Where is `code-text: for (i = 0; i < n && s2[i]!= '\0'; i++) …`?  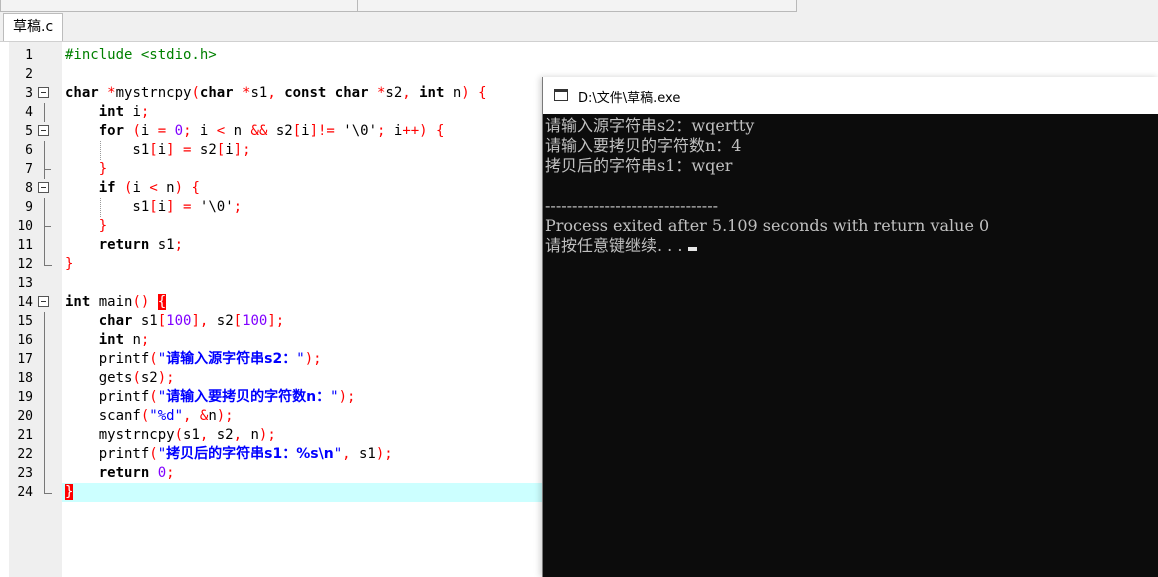 code-text: for (i = 0; i < n && s2[i]!= '\0'; i++) … is located at coordinates (255, 131).